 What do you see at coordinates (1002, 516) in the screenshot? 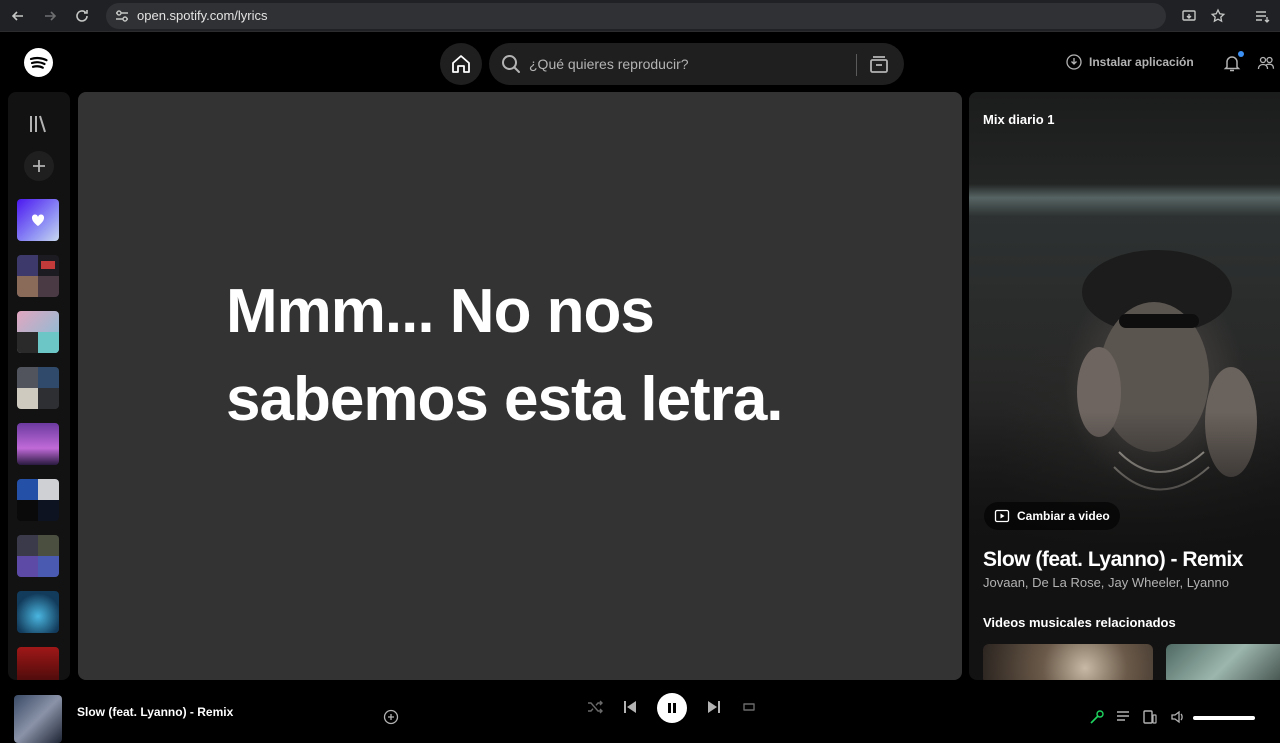
I see `video-play-icon` at bounding box center [1002, 516].